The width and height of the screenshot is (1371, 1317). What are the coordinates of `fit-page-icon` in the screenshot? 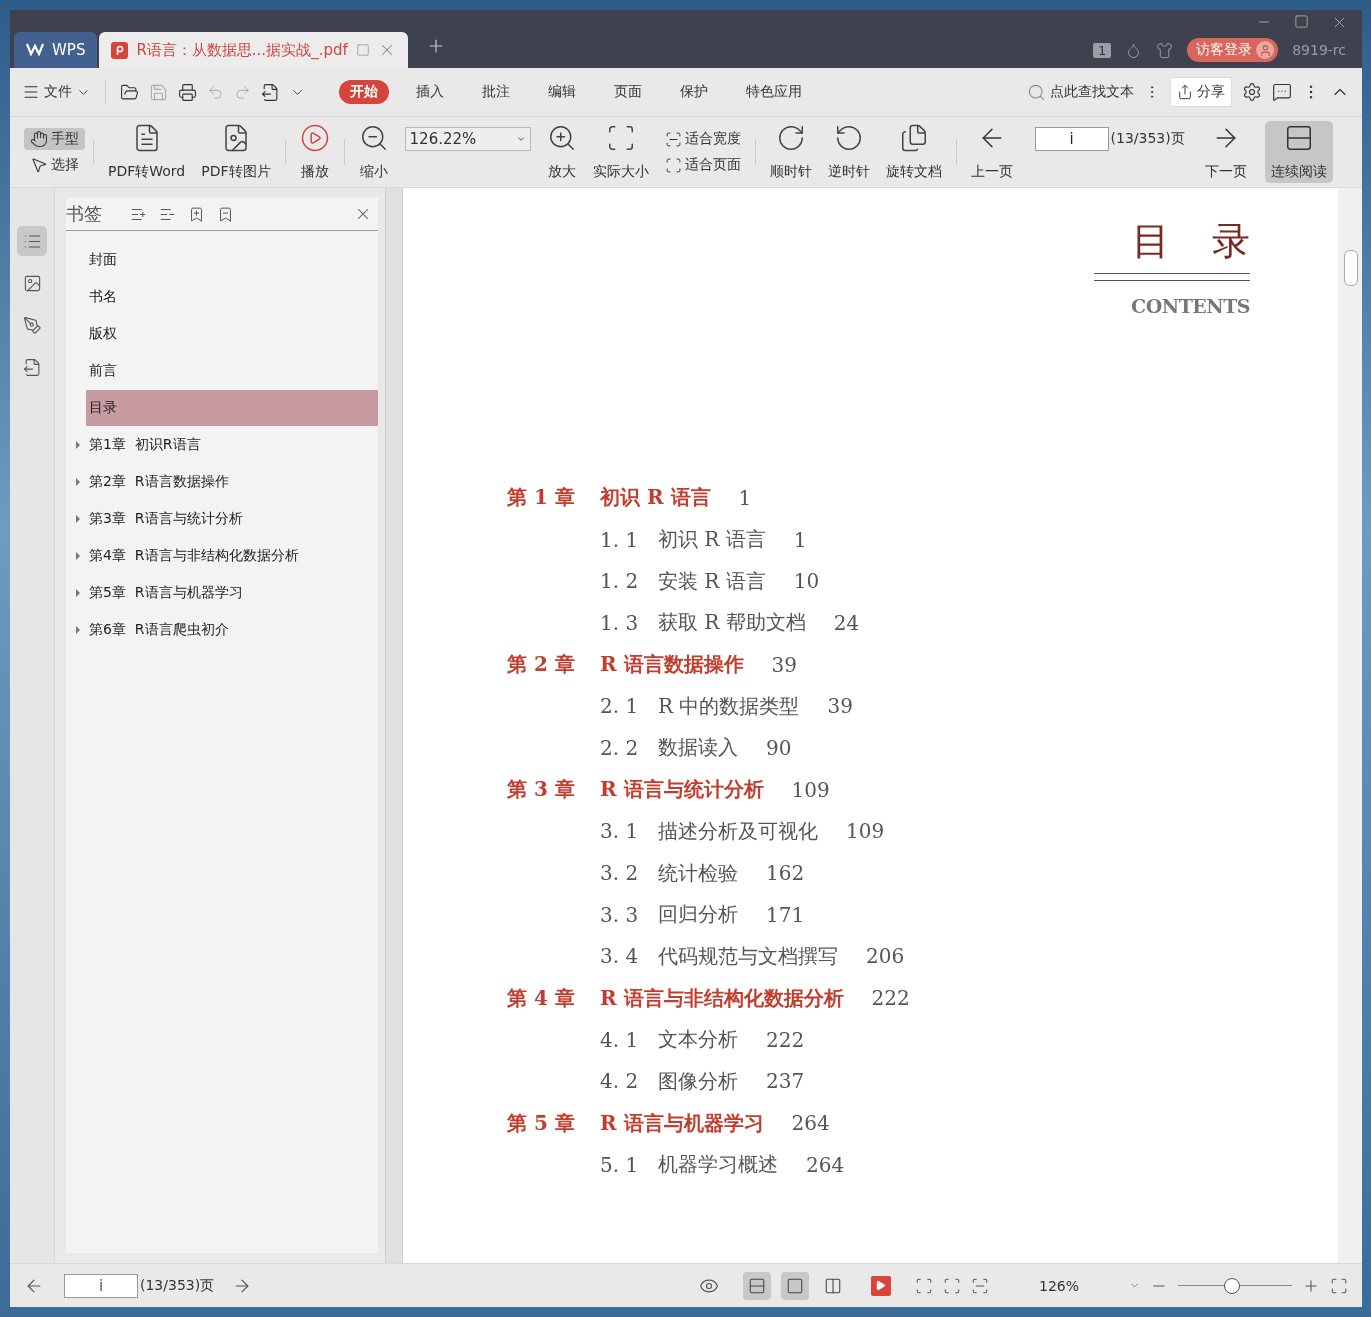 It's located at (951, 1285).